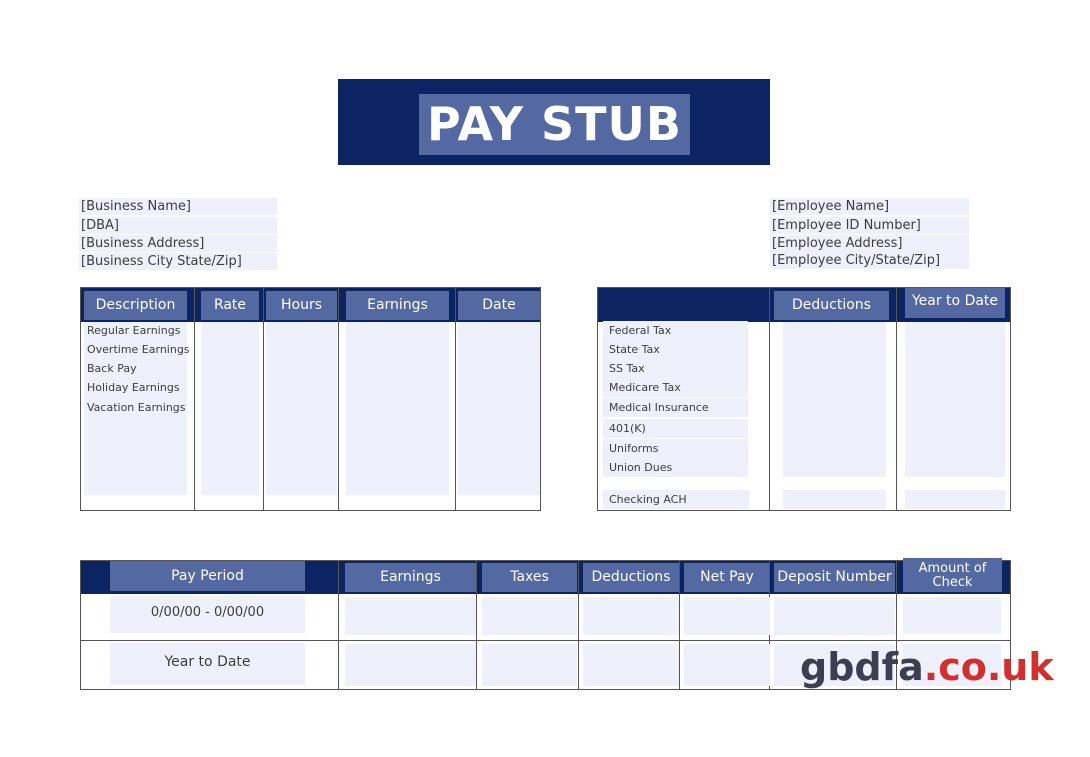  Describe the element at coordinates (834, 577) in the screenshot. I see `header-deposit-number: Deposit Number` at that location.